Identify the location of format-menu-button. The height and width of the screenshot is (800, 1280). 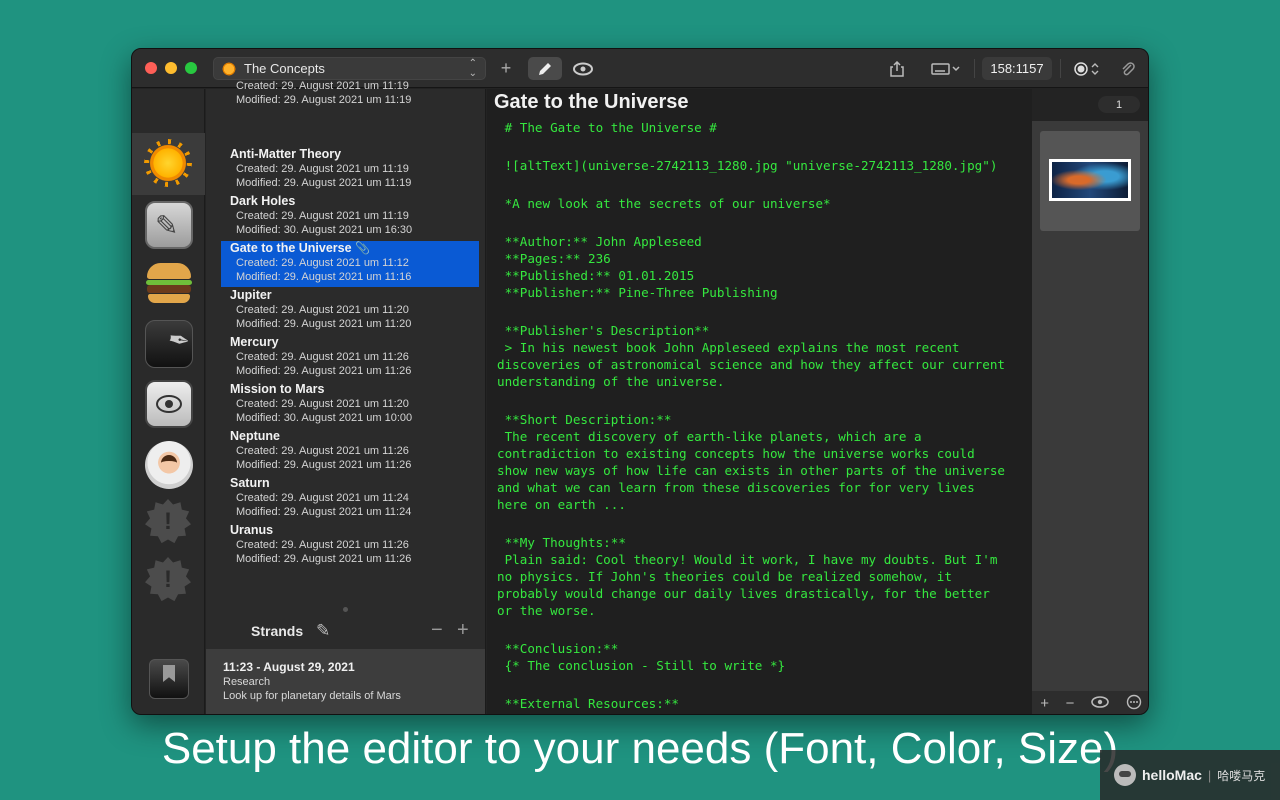
(946, 68).